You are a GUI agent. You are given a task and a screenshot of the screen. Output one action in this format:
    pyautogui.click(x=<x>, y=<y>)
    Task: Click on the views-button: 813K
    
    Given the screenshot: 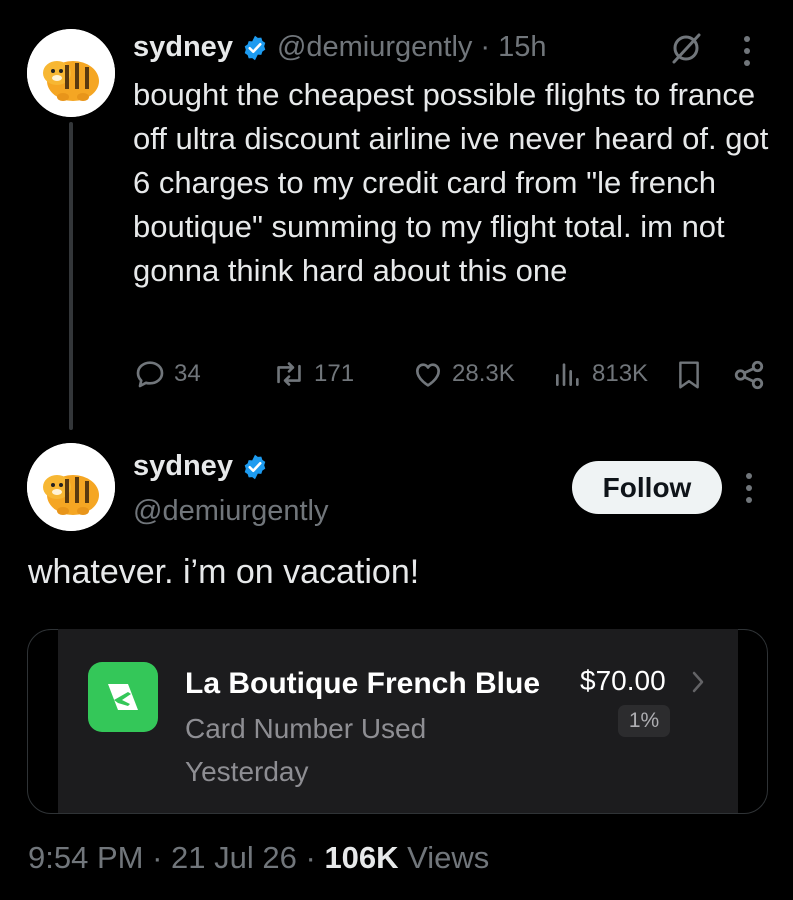 What is the action you would take?
    pyautogui.click(x=600, y=374)
    